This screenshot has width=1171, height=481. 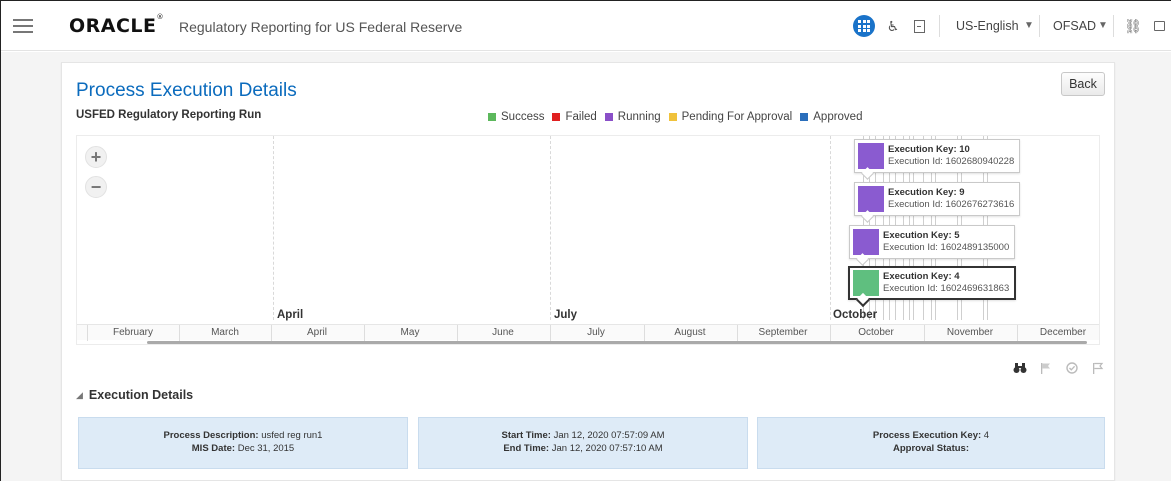 I want to click on failed-swatch, so click(x=556, y=117).